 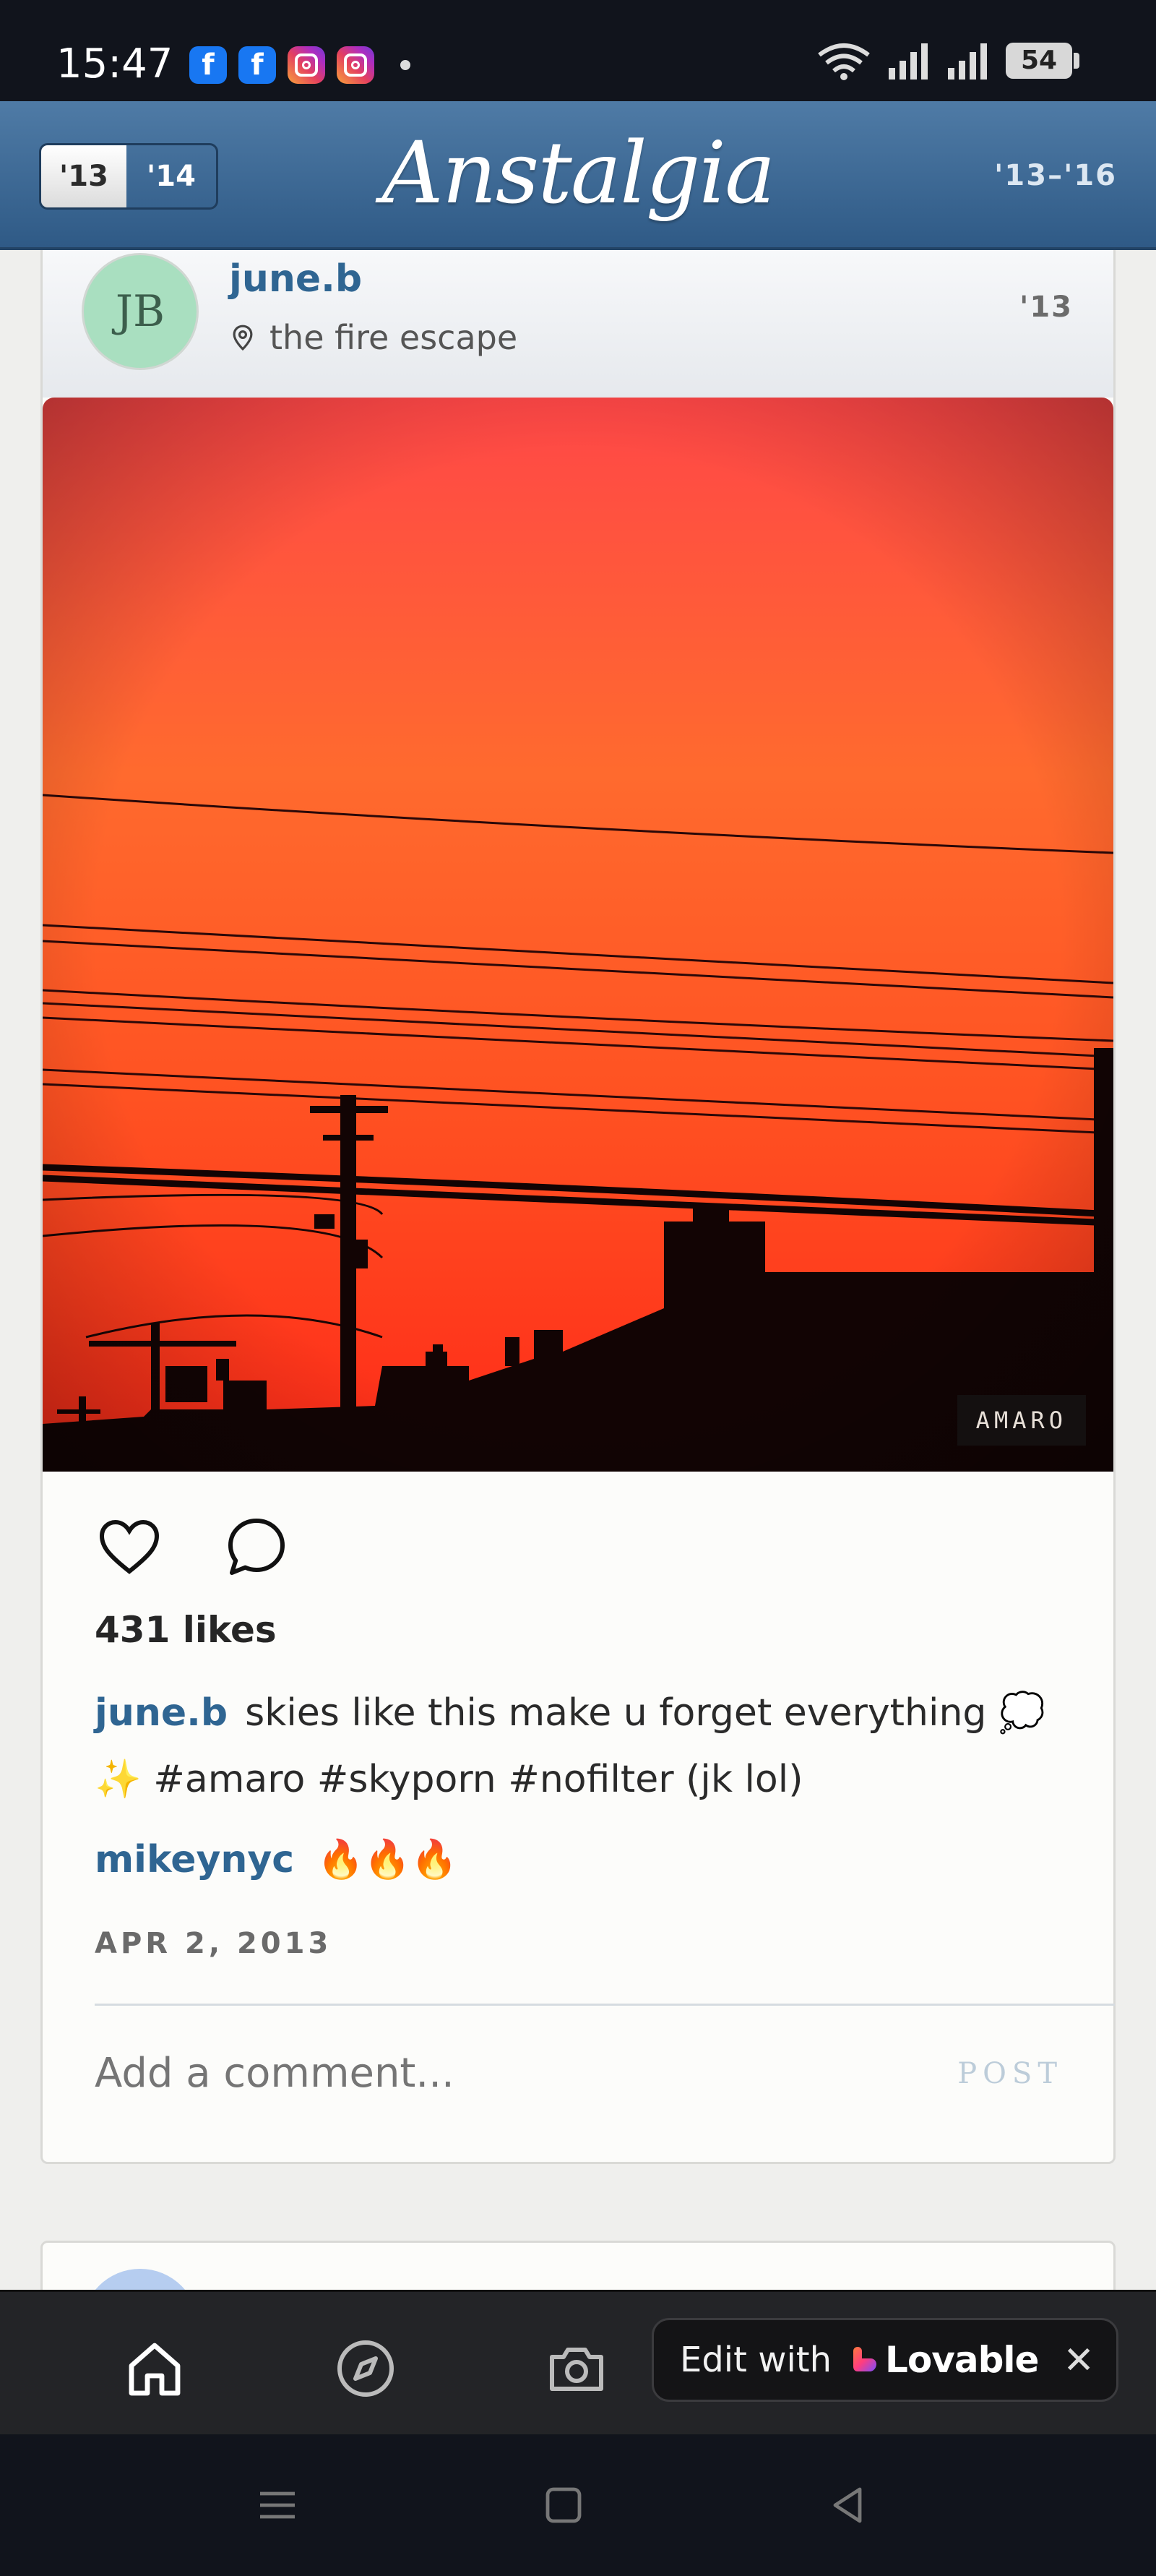 What do you see at coordinates (295, 279) in the screenshot?
I see `post-username: june.b` at bounding box center [295, 279].